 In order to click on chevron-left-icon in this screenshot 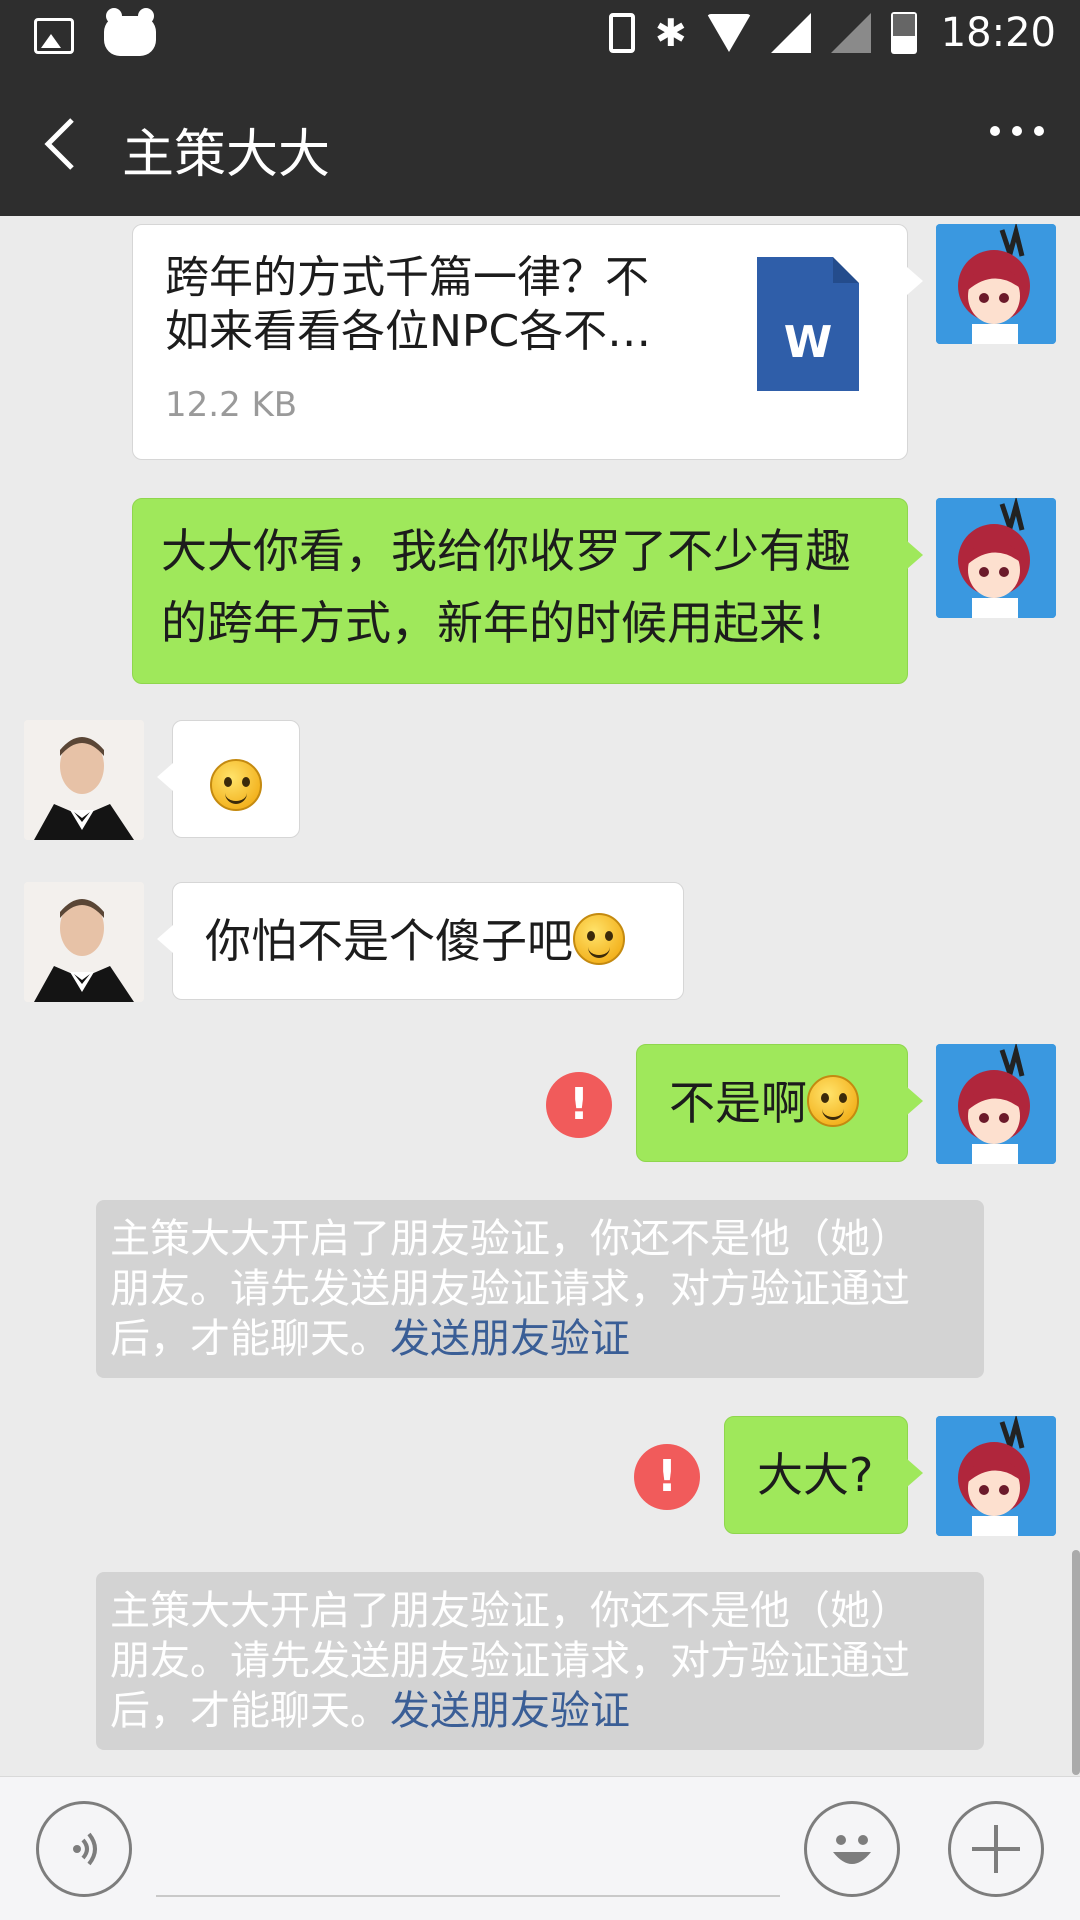, I will do `click(59, 144)`.